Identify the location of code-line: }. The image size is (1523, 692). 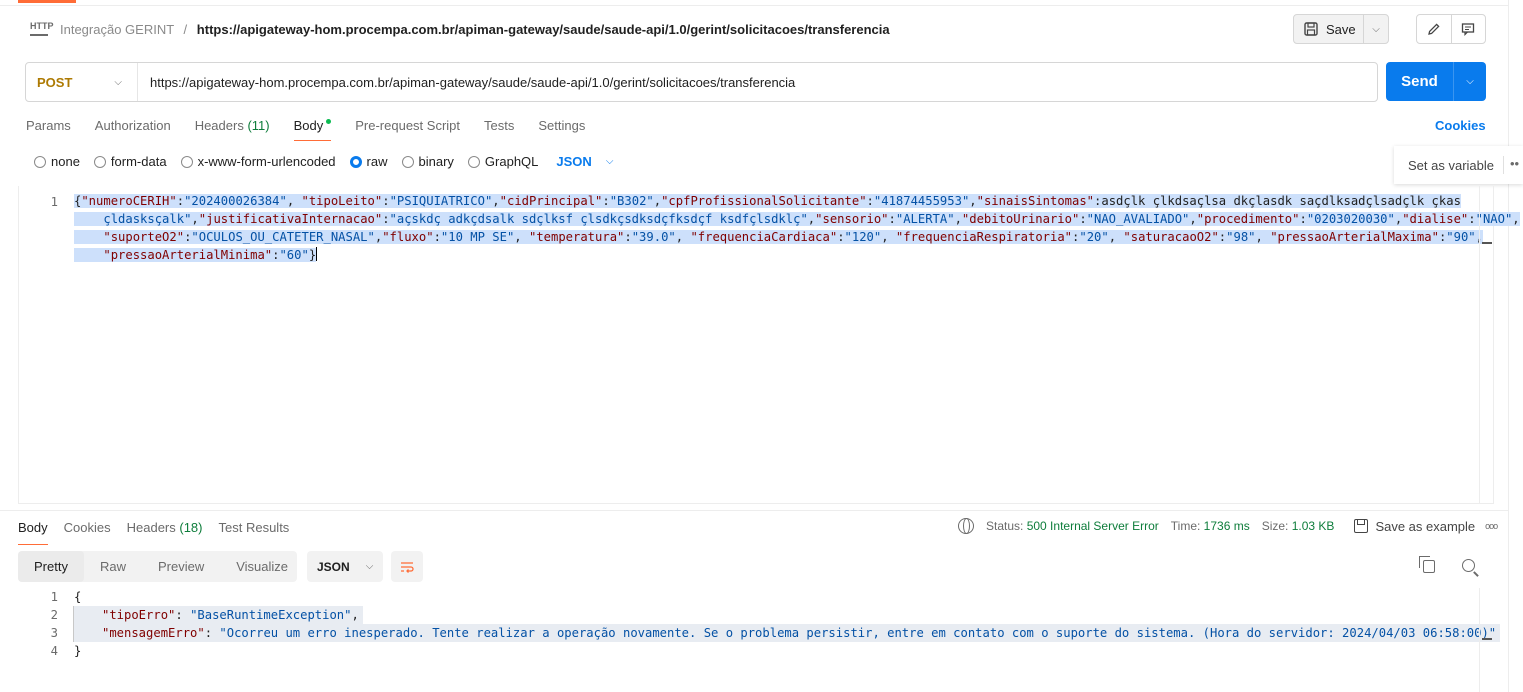
(78, 651).